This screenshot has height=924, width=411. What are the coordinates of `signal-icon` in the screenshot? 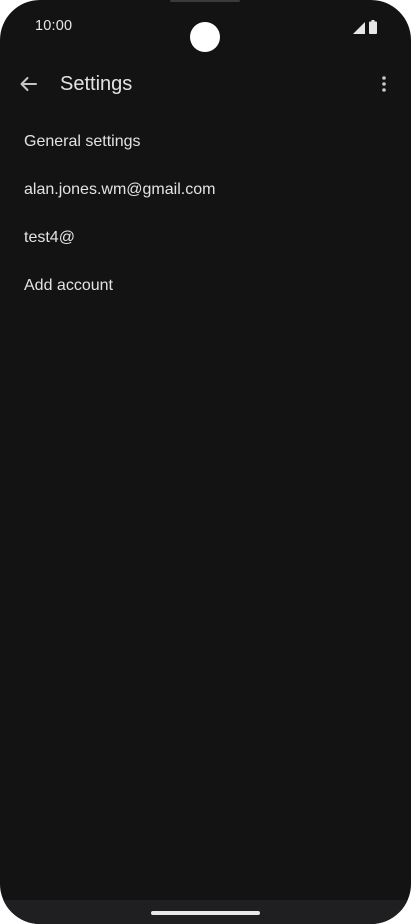 It's located at (359, 30).